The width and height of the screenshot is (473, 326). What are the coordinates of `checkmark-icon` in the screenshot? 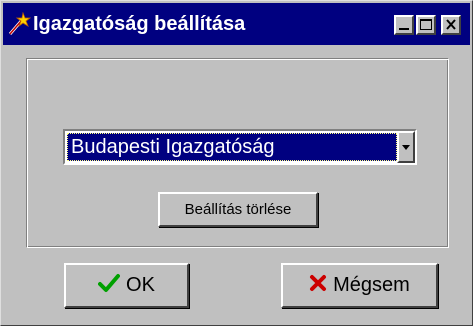 It's located at (109, 286).